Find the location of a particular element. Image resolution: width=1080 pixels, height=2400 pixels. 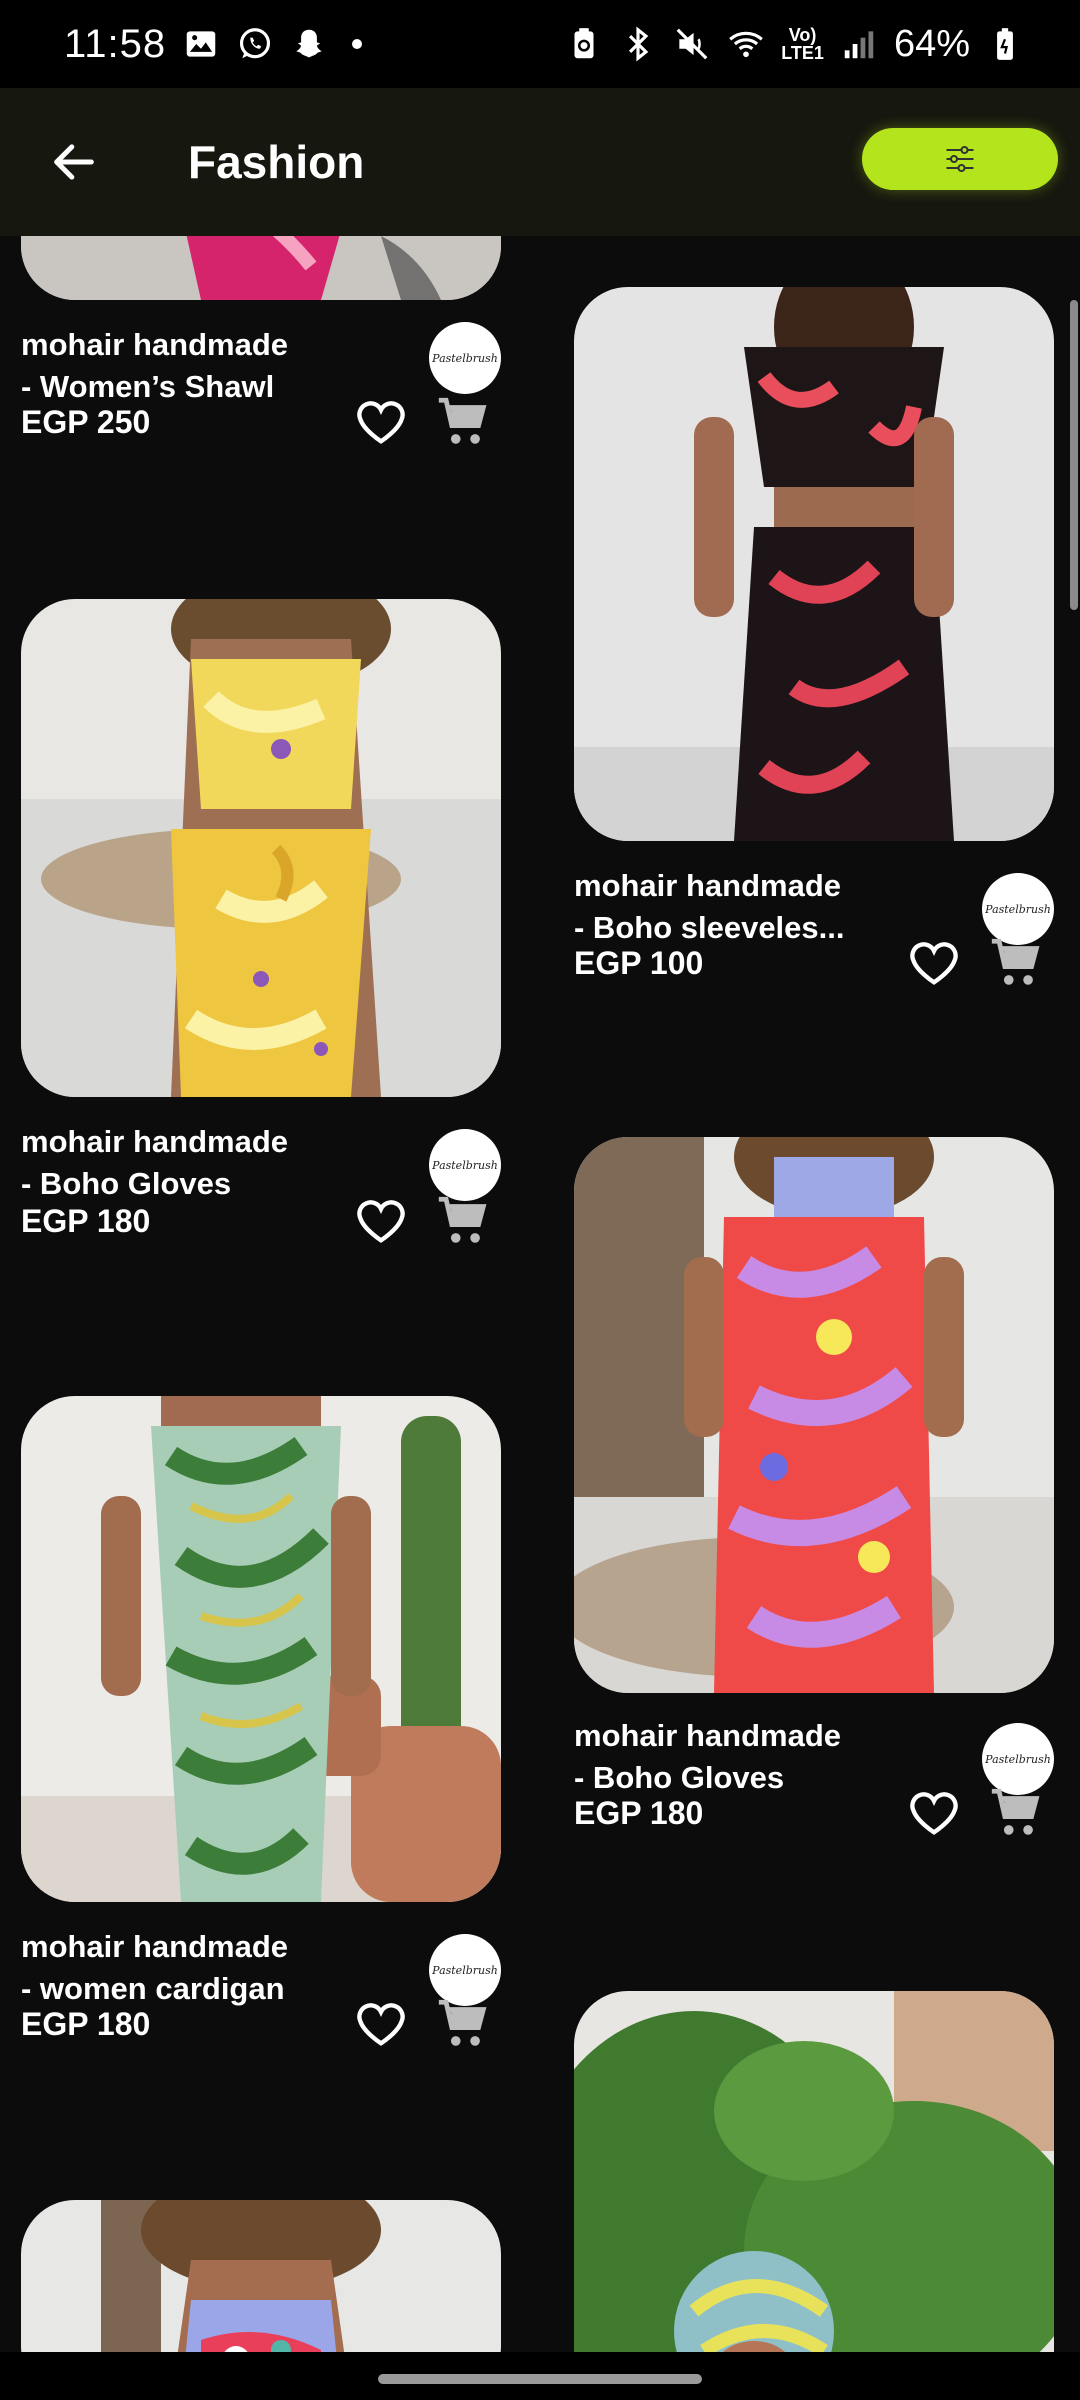

more-notifications-dot is located at coordinates (357, 44).